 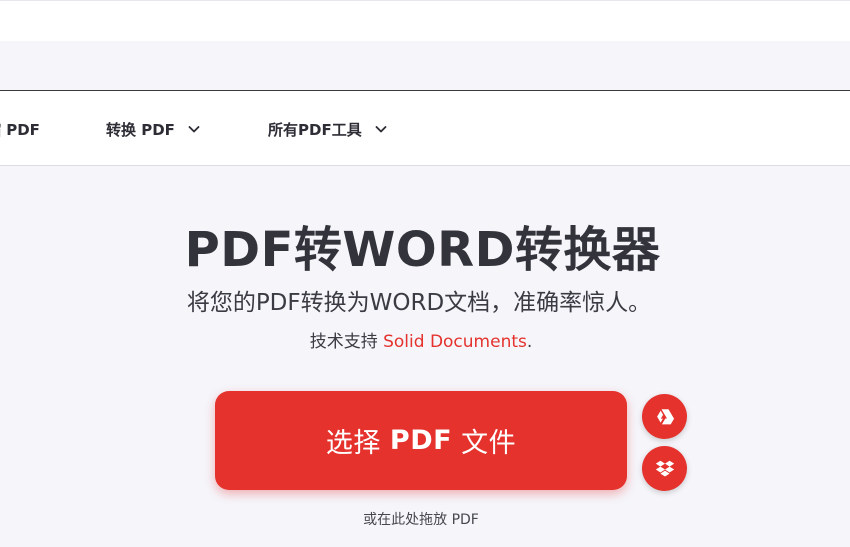 I want to click on header-band, so click(x=425, y=65).